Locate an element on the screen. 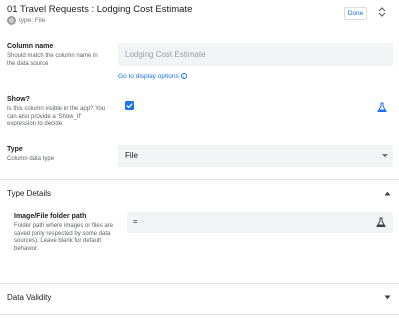 This screenshot has height=318, width=399. type-label: Type is located at coordinates (15, 149).